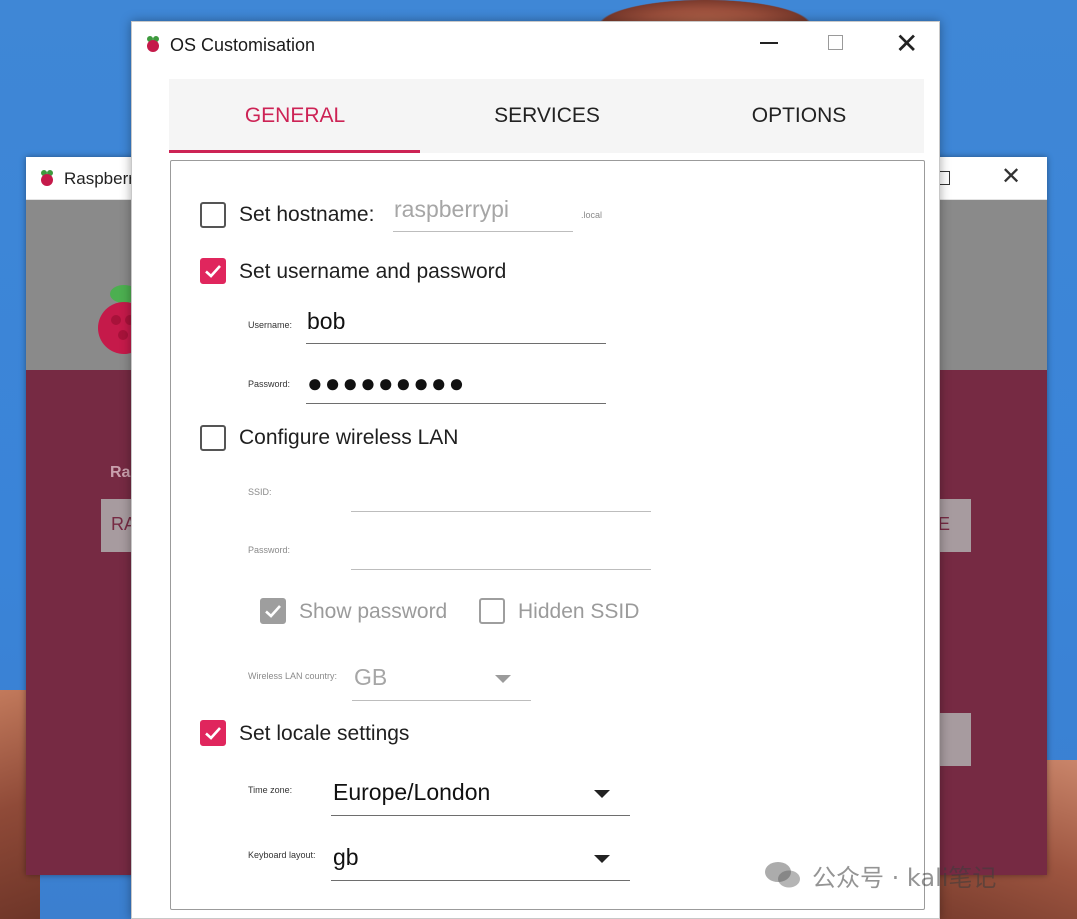 The height and width of the screenshot is (919, 1077). Describe the element at coordinates (324, 733) in the screenshot. I see `locale-label: Set locale settings` at that location.